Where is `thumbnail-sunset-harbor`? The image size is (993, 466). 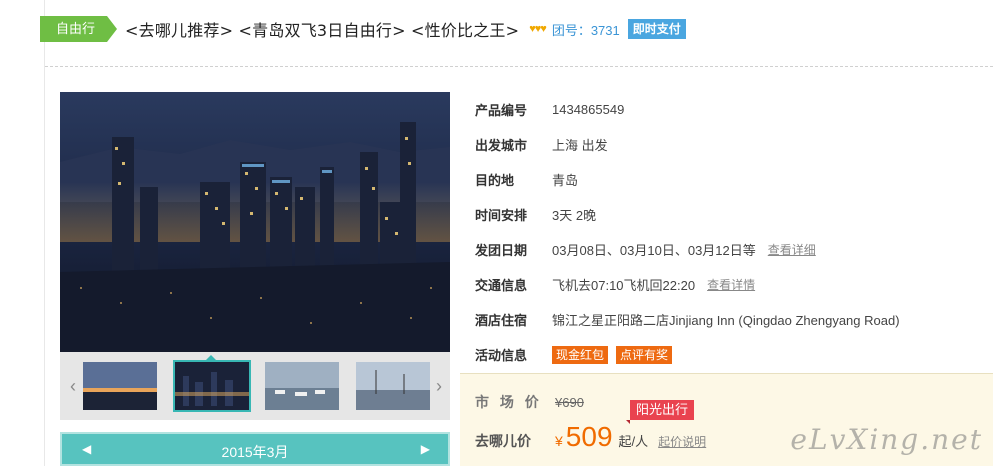 thumbnail-sunset-harbor is located at coordinates (120, 386).